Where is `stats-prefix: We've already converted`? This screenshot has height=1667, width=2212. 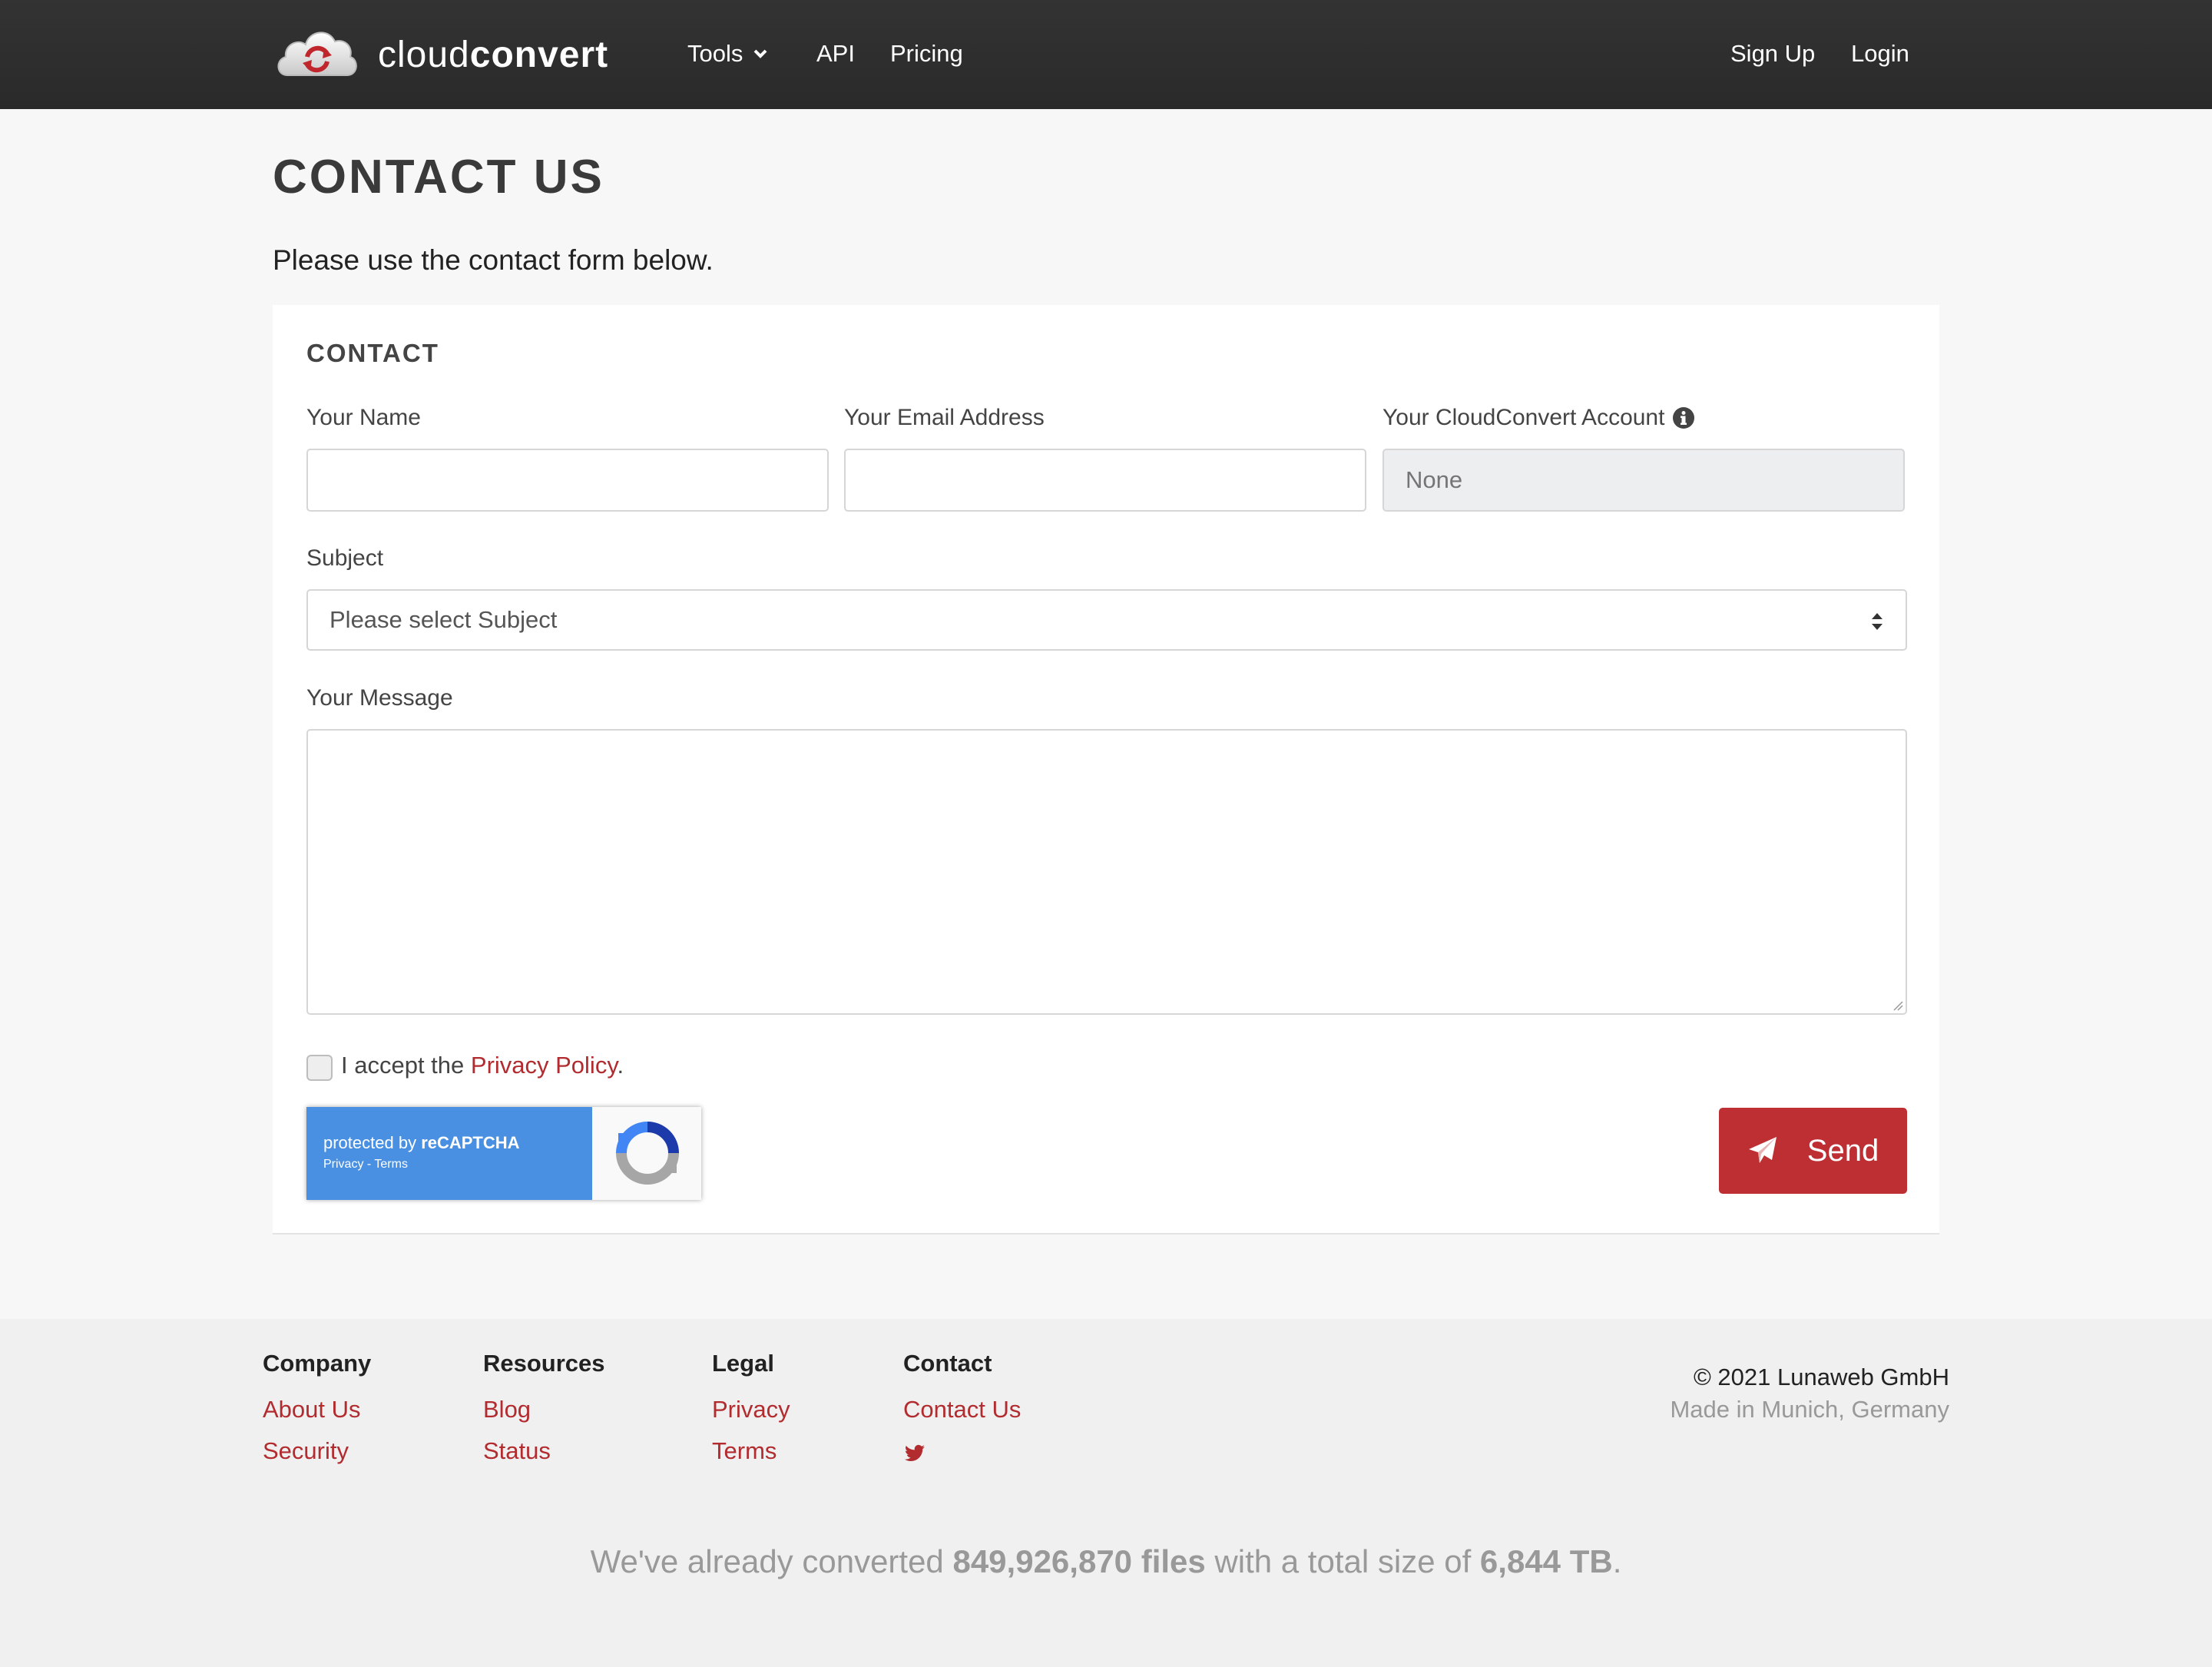
stats-prefix: We've already converted is located at coordinates (772, 1561).